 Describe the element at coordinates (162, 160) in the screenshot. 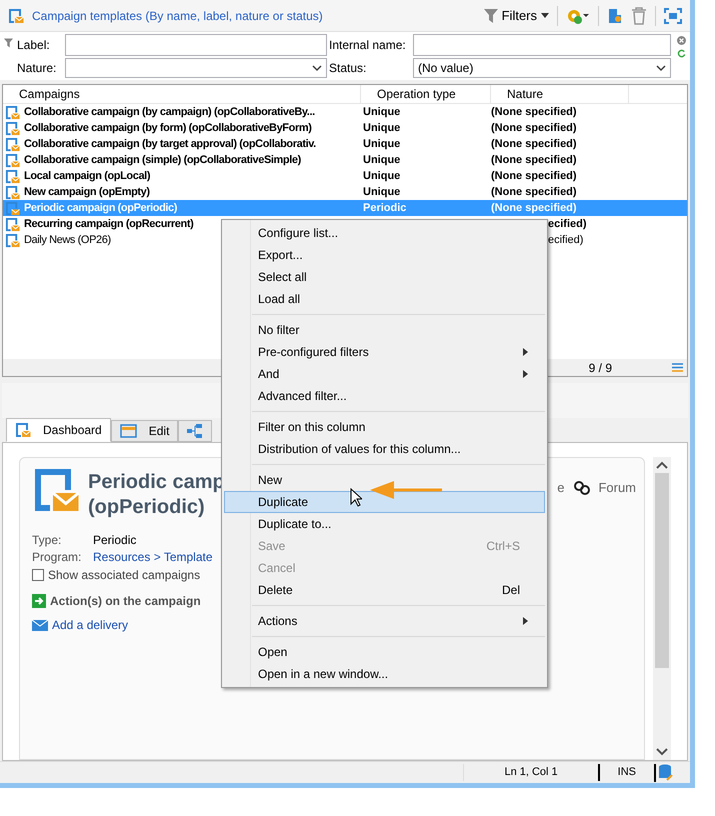

I see `table-cell-text: Collaborative campaign (simple) (opCollaborativeSimple)` at that location.